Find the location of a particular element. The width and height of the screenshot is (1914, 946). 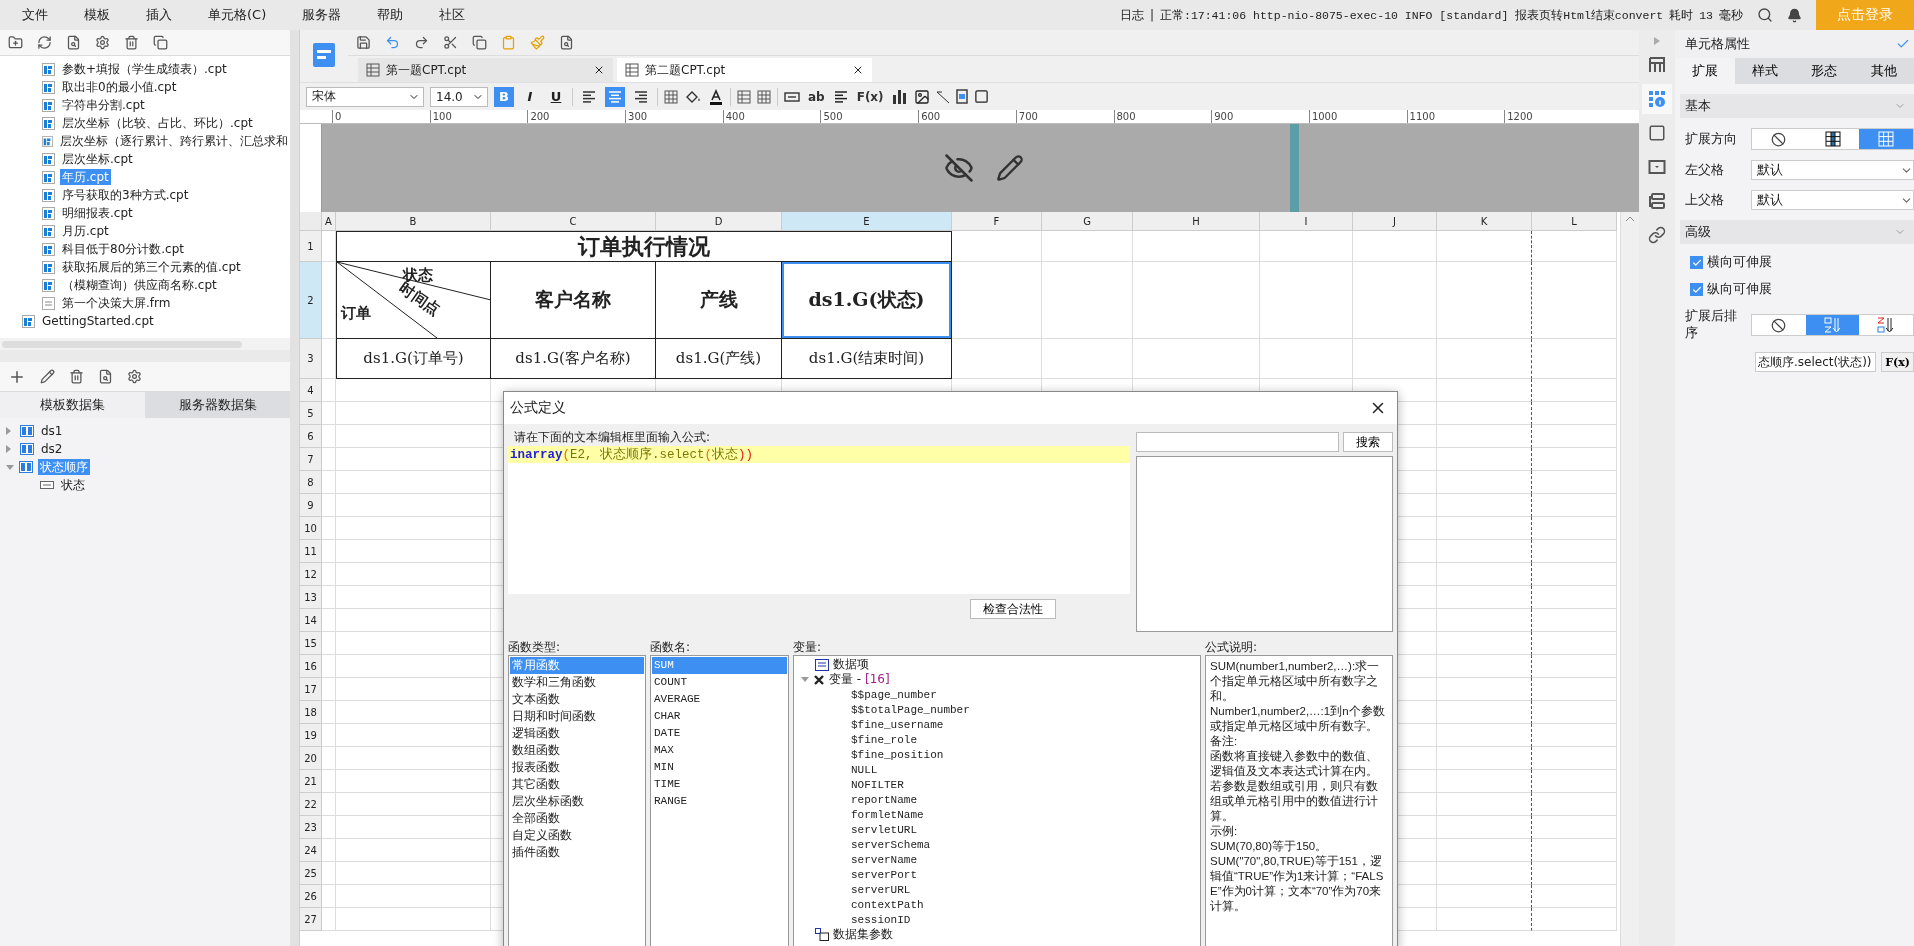

row-header: 6 is located at coordinates (311, 436).